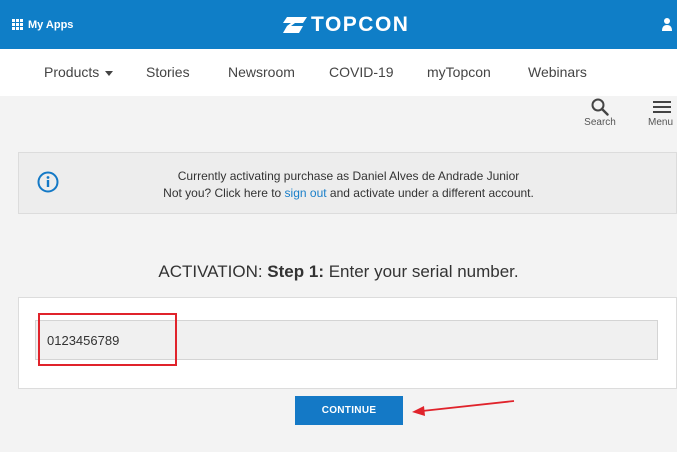 The width and height of the screenshot is (677, 452). What do you see at coordinates (421, 271) in the screenshot?
I see `step-suffix: Enter your serial number.` at bounding box center [421, 271].